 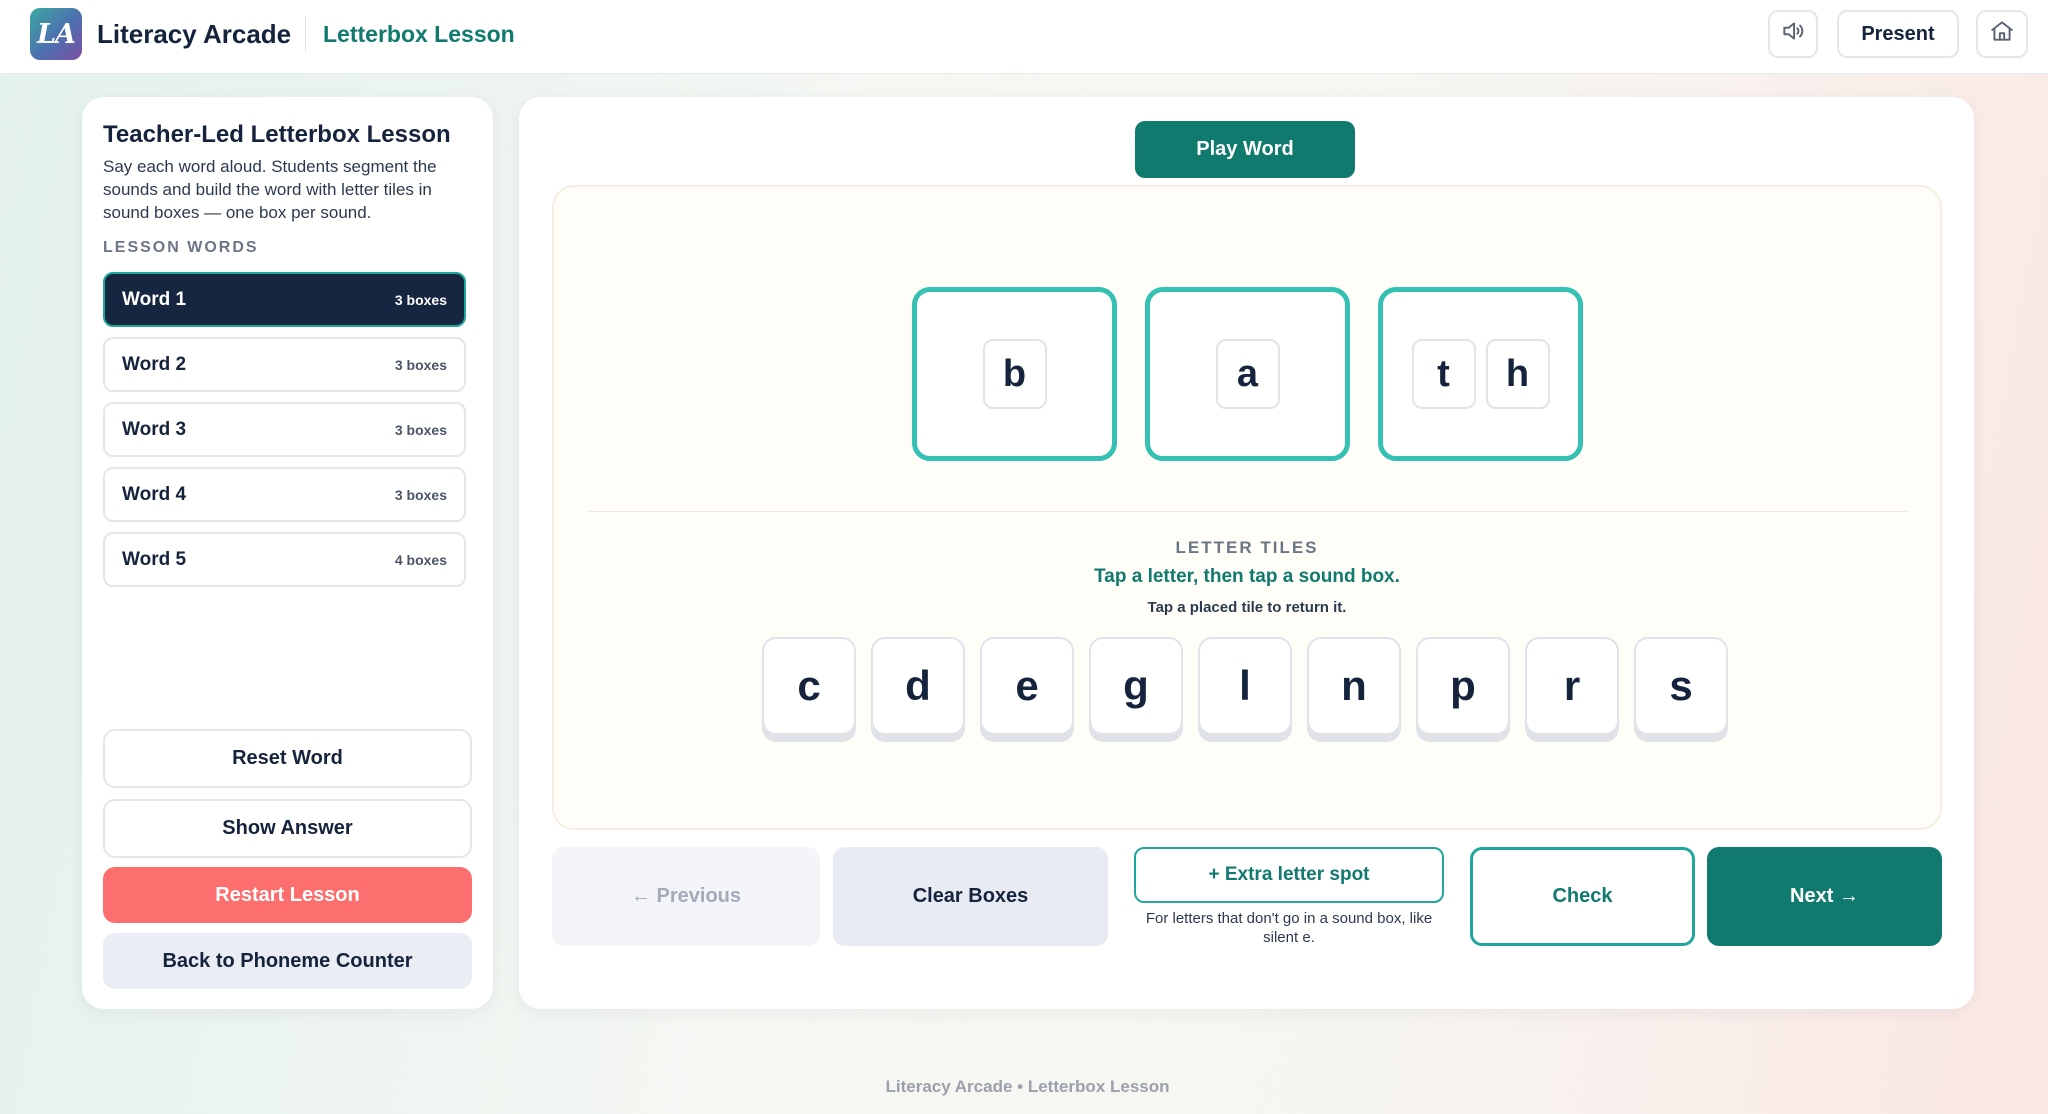 I want to click on letter-tile-tray: c d e g l n p r s, so click(x=1252, y=689).